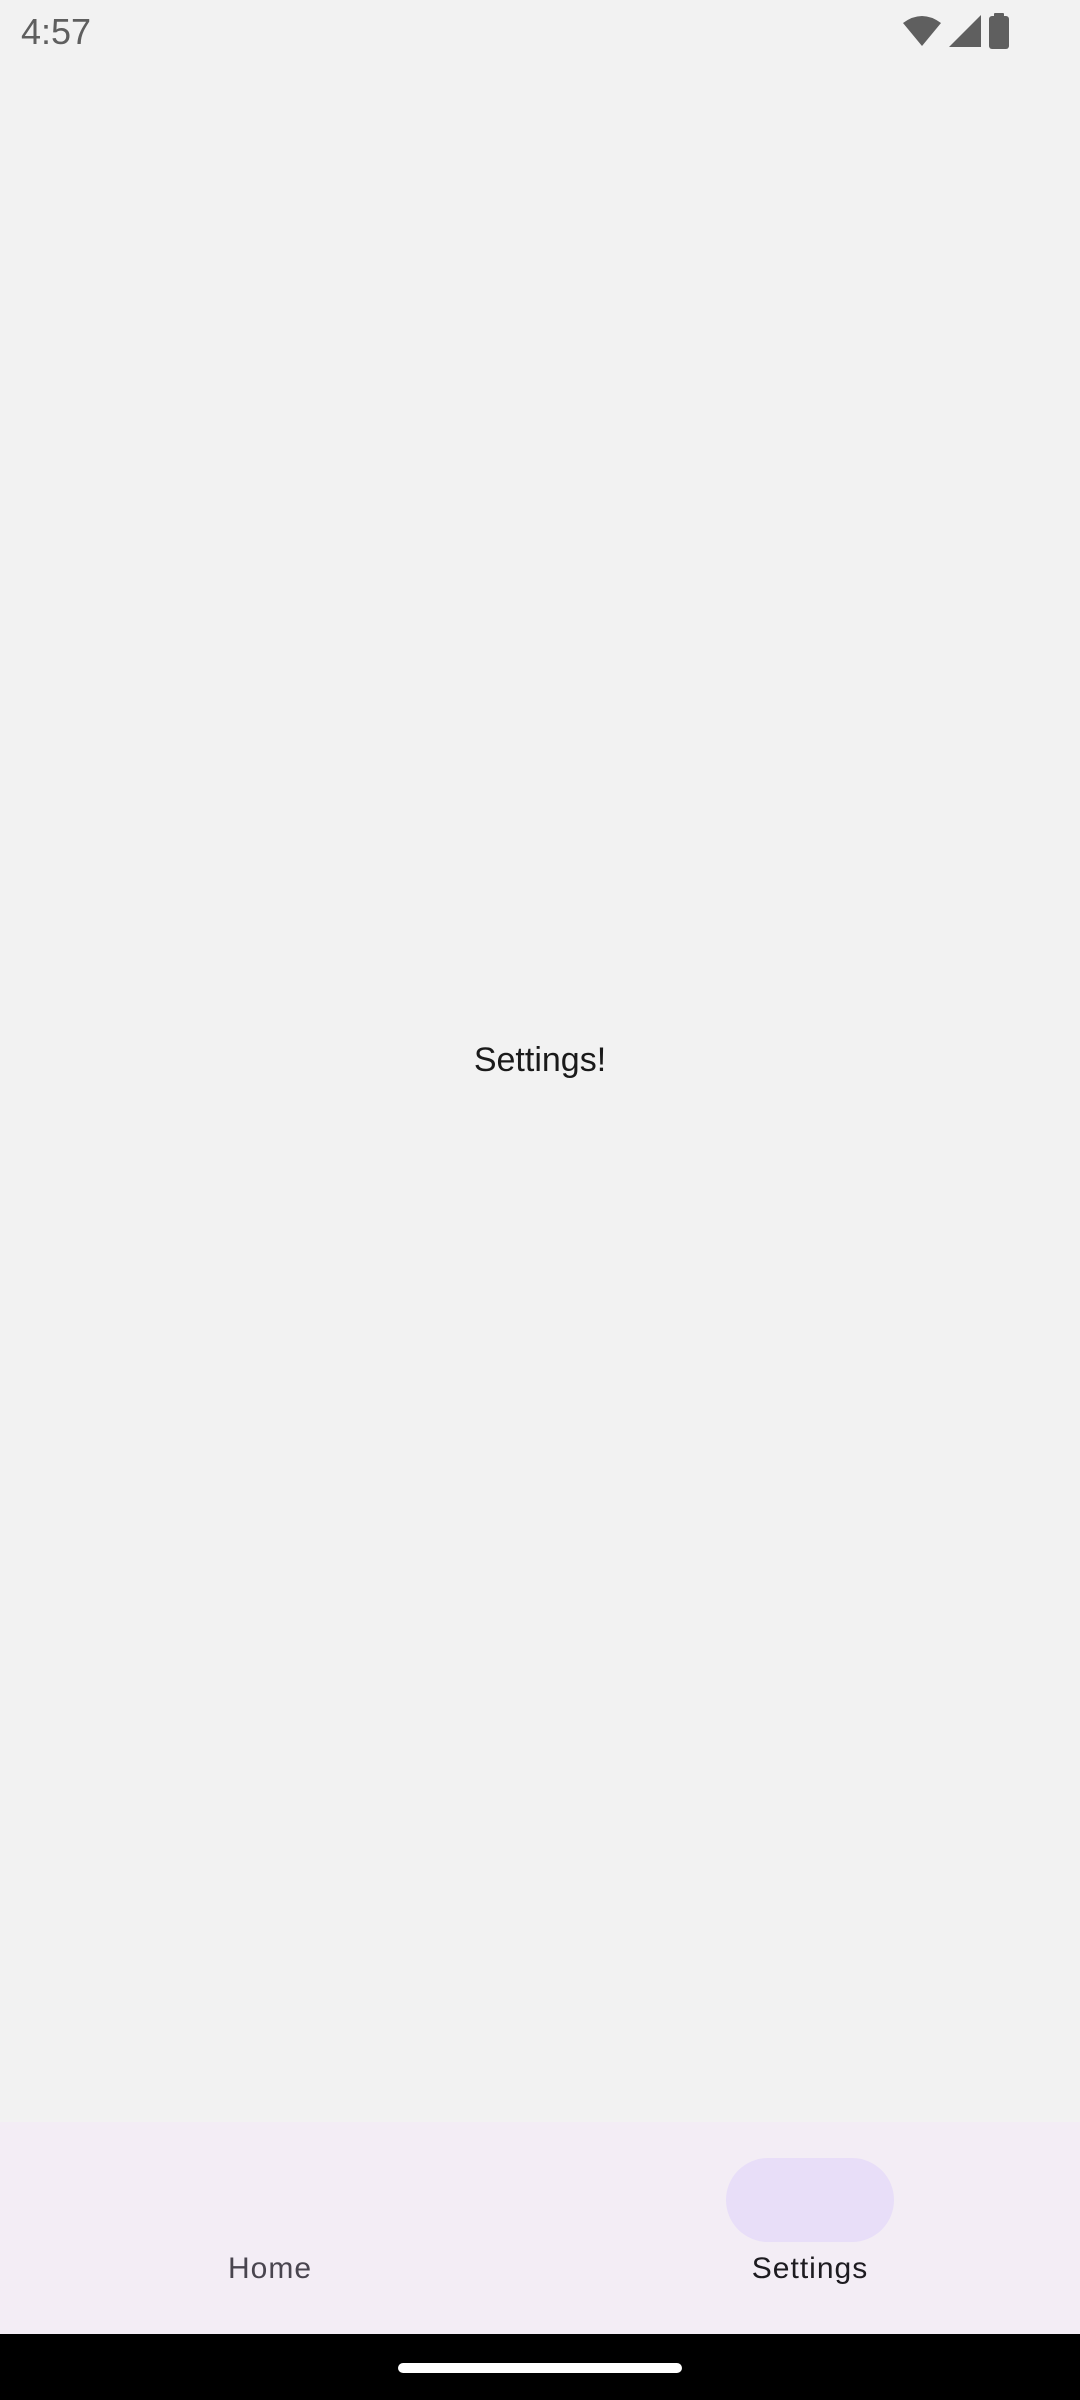  I want to click on nav-indicator-home, so click(270, 2200).